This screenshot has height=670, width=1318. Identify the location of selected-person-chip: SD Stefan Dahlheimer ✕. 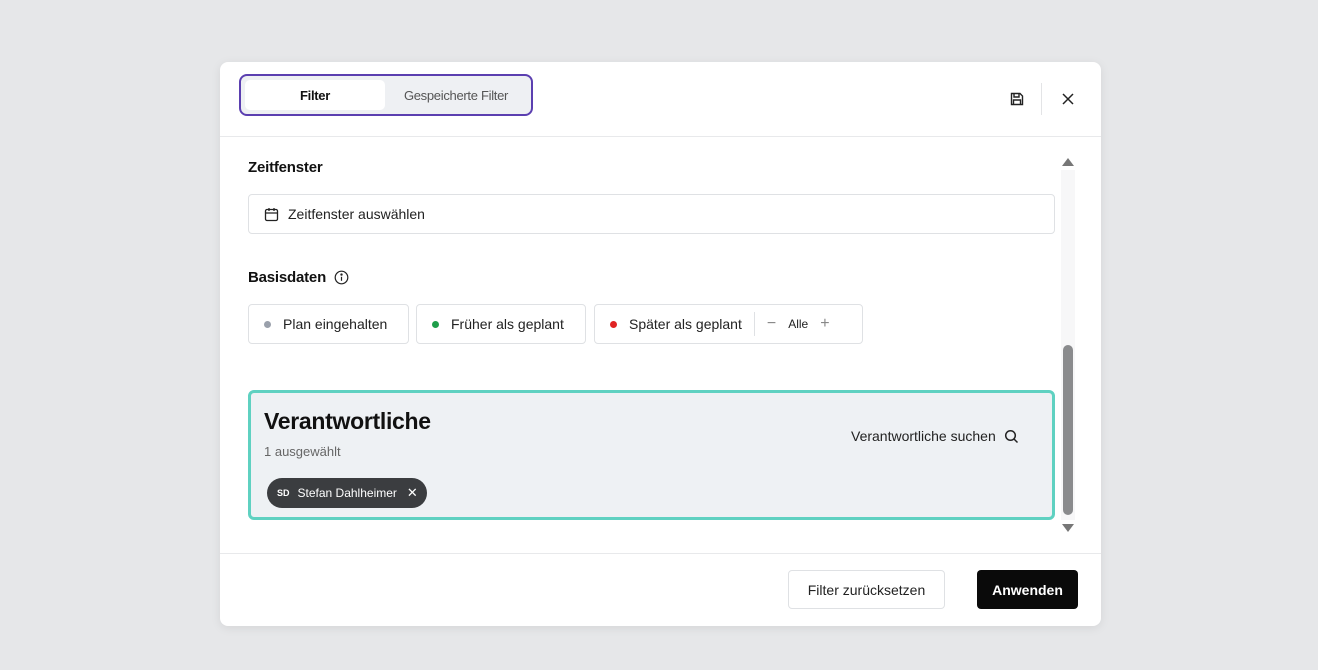
(347, 493).